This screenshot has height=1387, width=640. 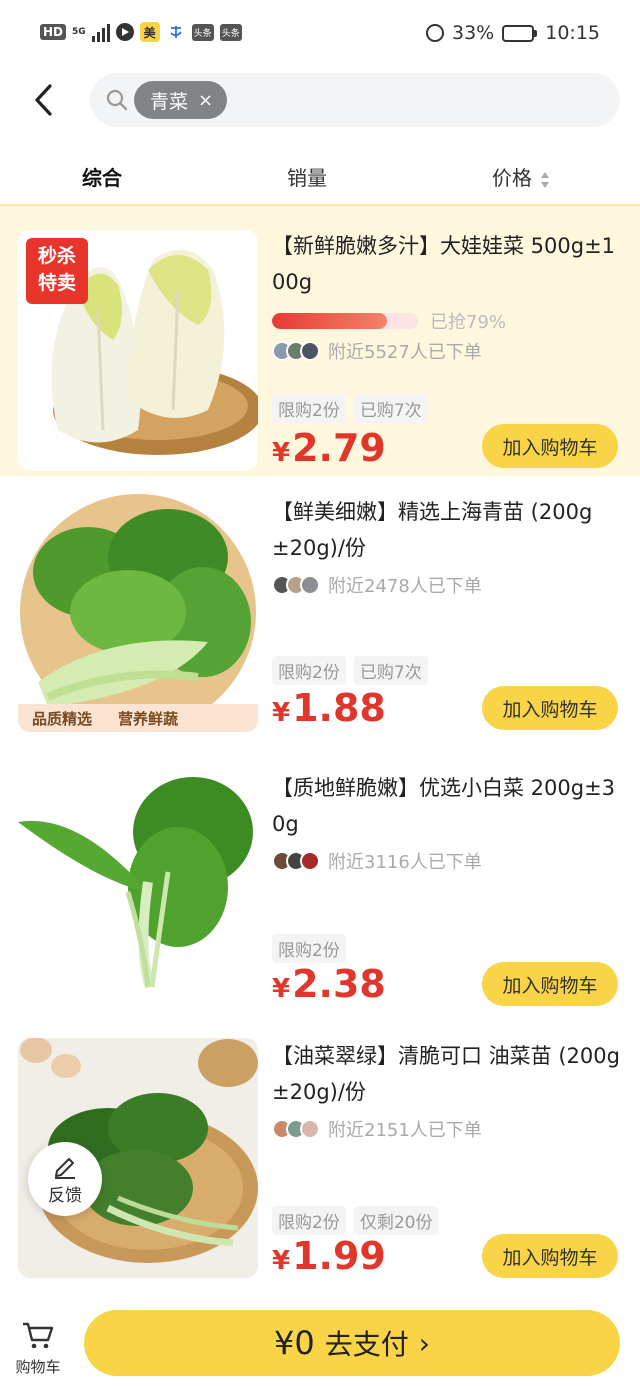 What do you see at coordinates (339, 1256) in the screenshot?
I see `price-value: 1.99` at bounding box center [339, 1256].